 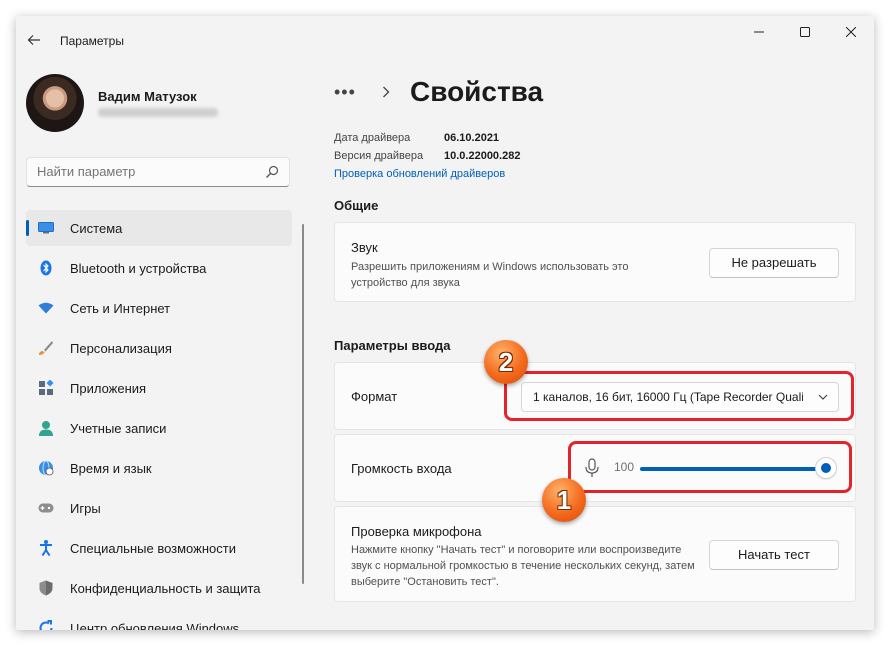 I want to click on user-name: Вадим Матузок, so click(x=147, y=96).